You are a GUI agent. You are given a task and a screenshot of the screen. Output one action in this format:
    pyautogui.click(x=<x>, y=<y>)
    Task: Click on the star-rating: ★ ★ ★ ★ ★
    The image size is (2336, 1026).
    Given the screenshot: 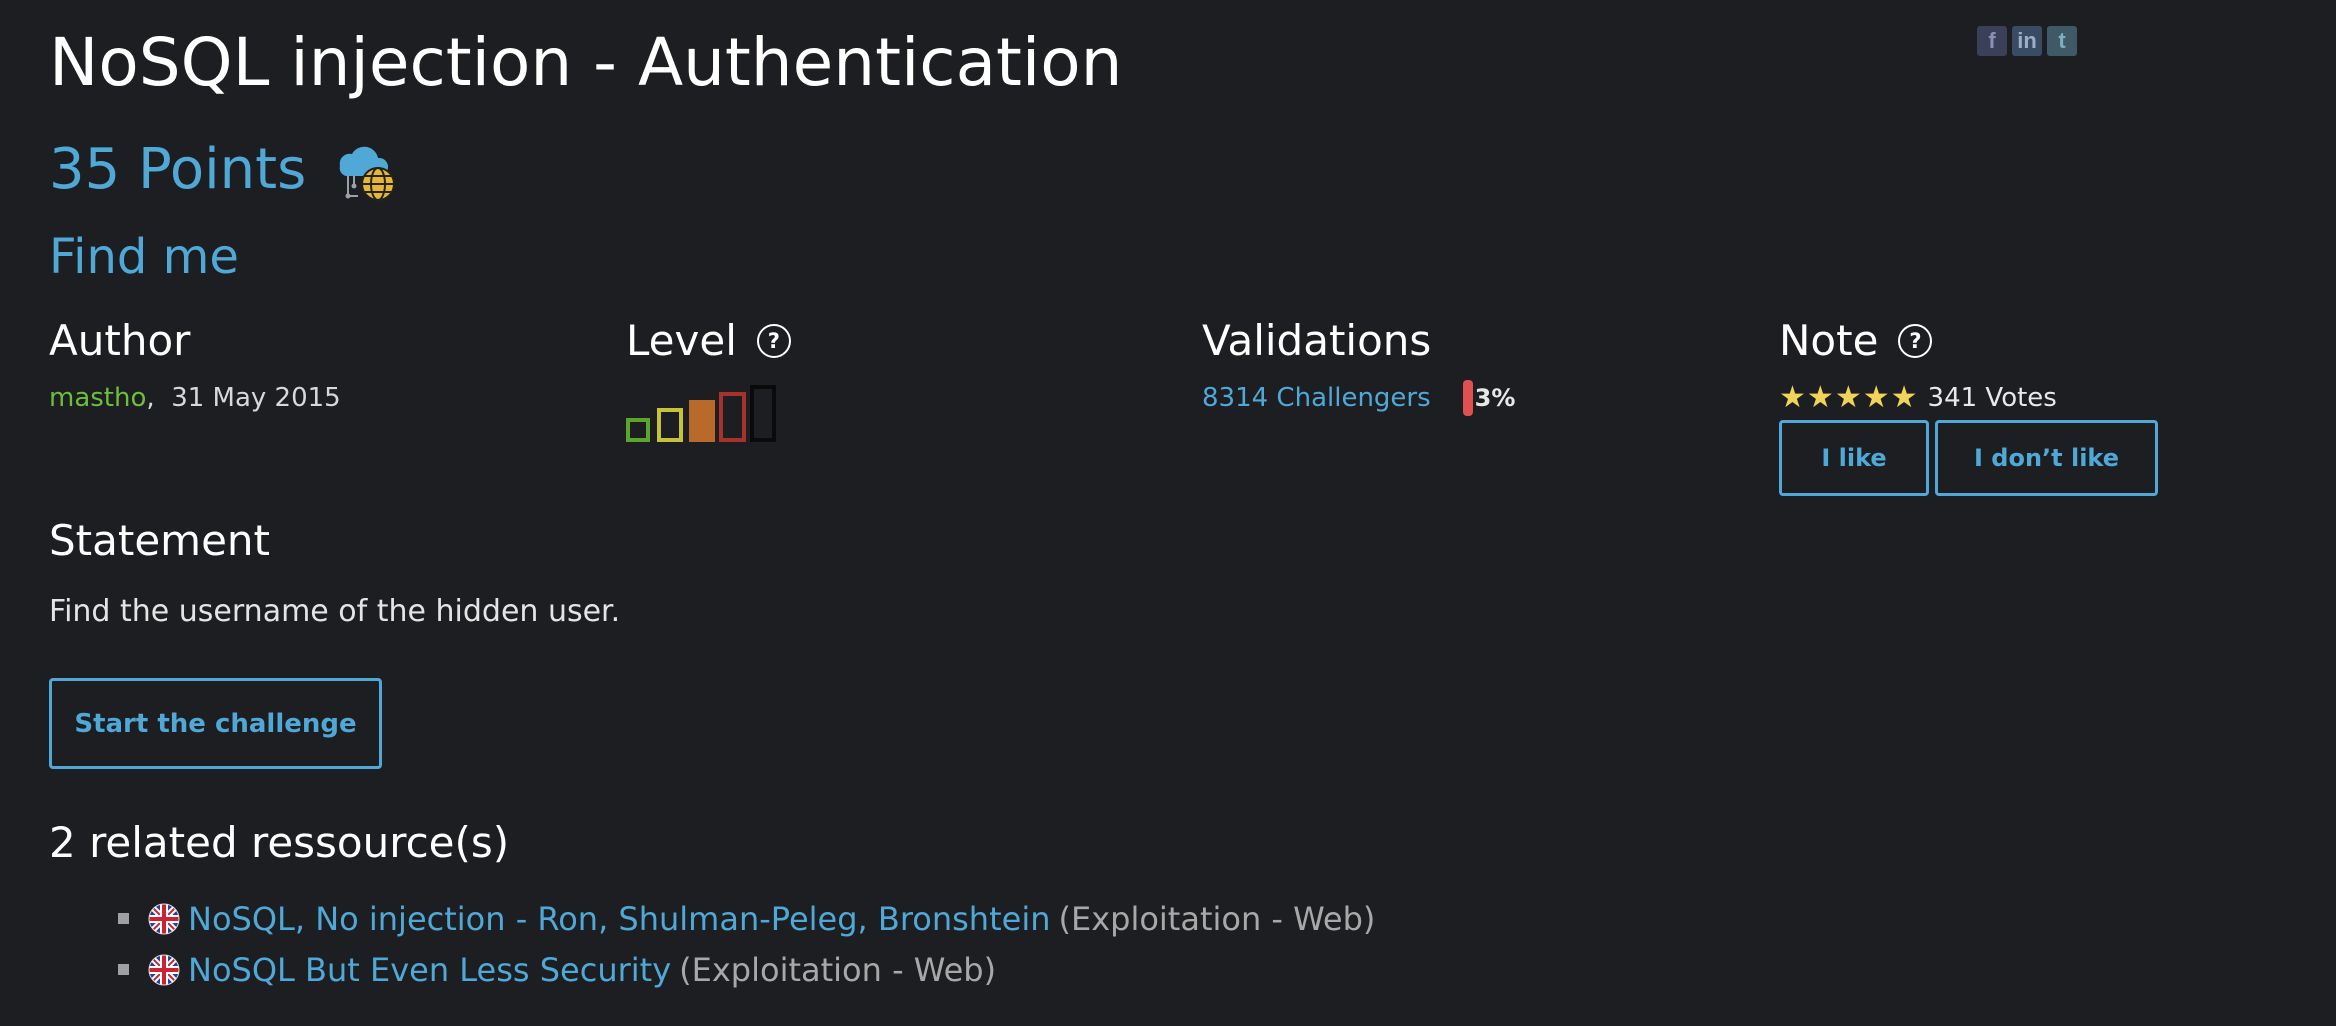 What is the action you would take?
    pyautogui.click(x=1848, y=398)
    